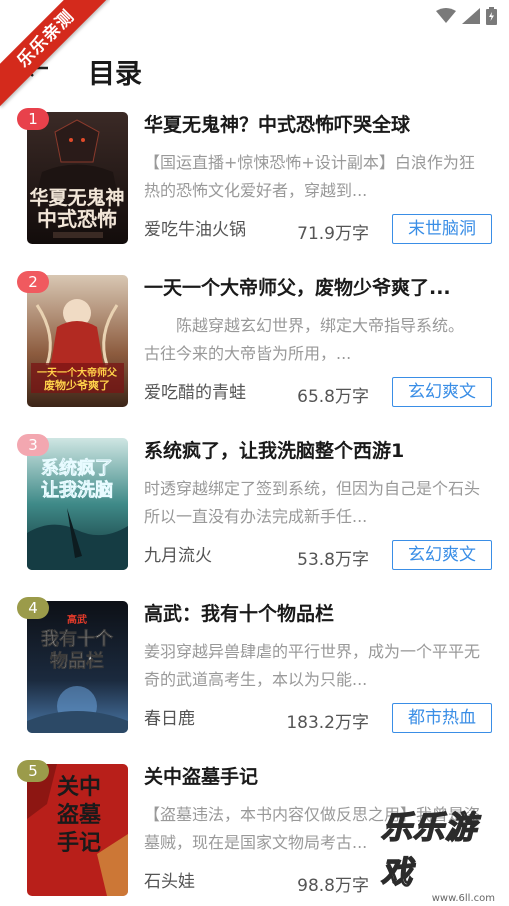  What do you see at coordinates (169, 882) in the screenshot?
I see `book-author: 石头娃` at bounding box center [169, 882].